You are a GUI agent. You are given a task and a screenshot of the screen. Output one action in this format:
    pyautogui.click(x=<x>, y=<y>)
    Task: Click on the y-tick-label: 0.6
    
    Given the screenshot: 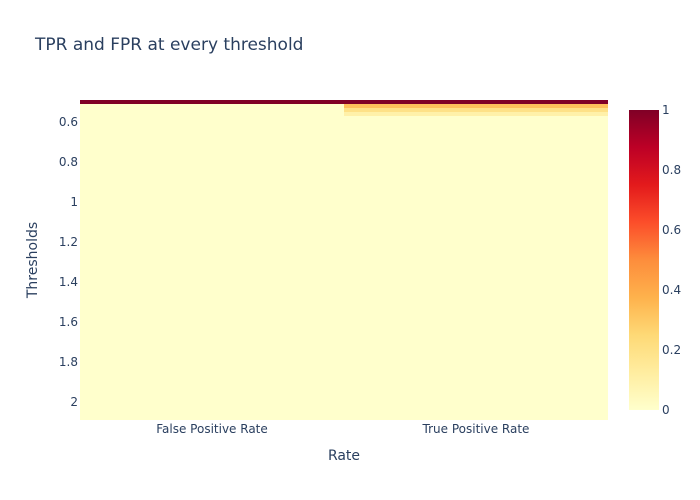 What is the action you would take?
    pyautogui.click(x=68, y=122)
    